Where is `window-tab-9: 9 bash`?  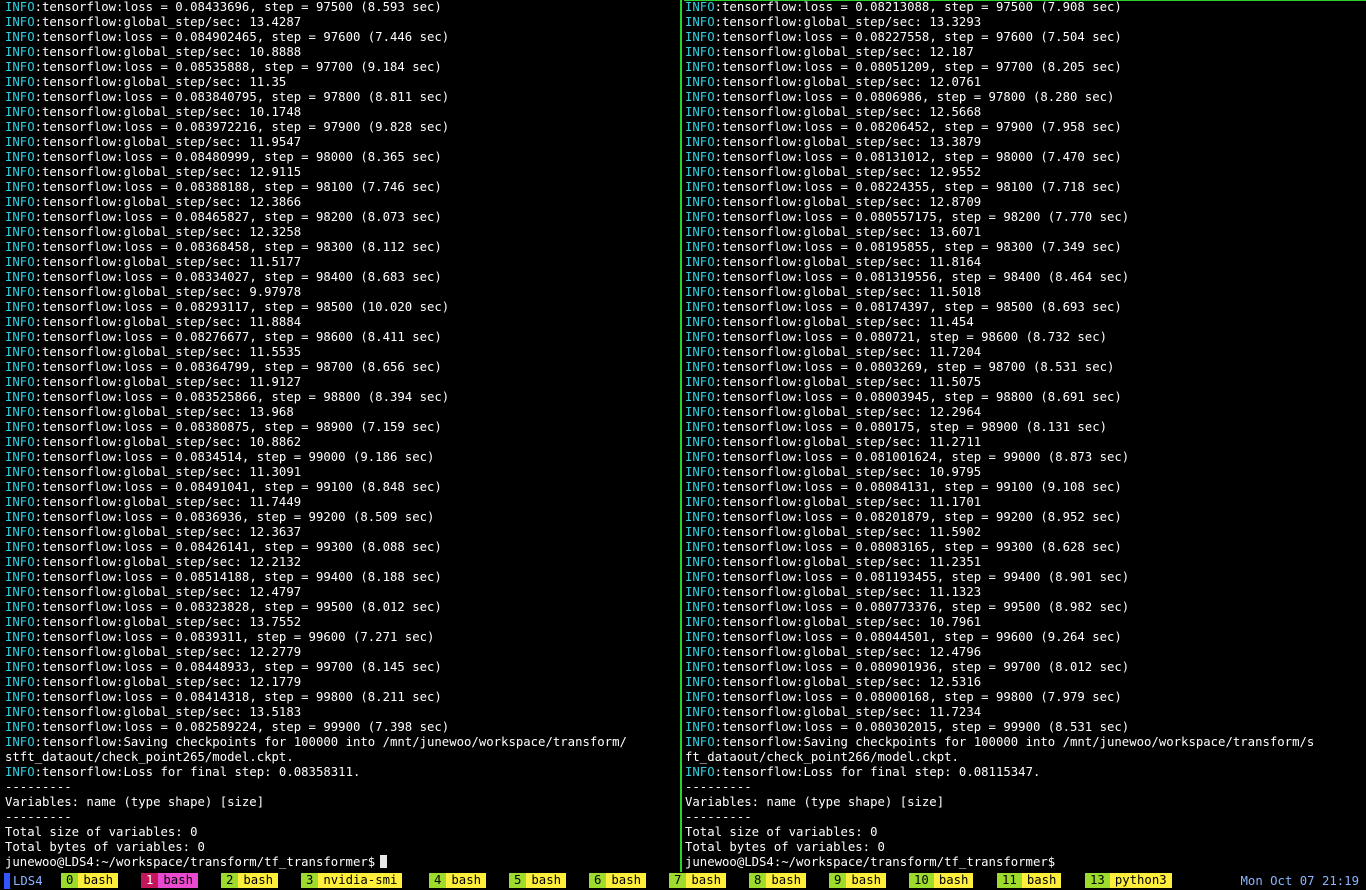 window-tab-9: 9 bash is located at coordinates (858, 880).